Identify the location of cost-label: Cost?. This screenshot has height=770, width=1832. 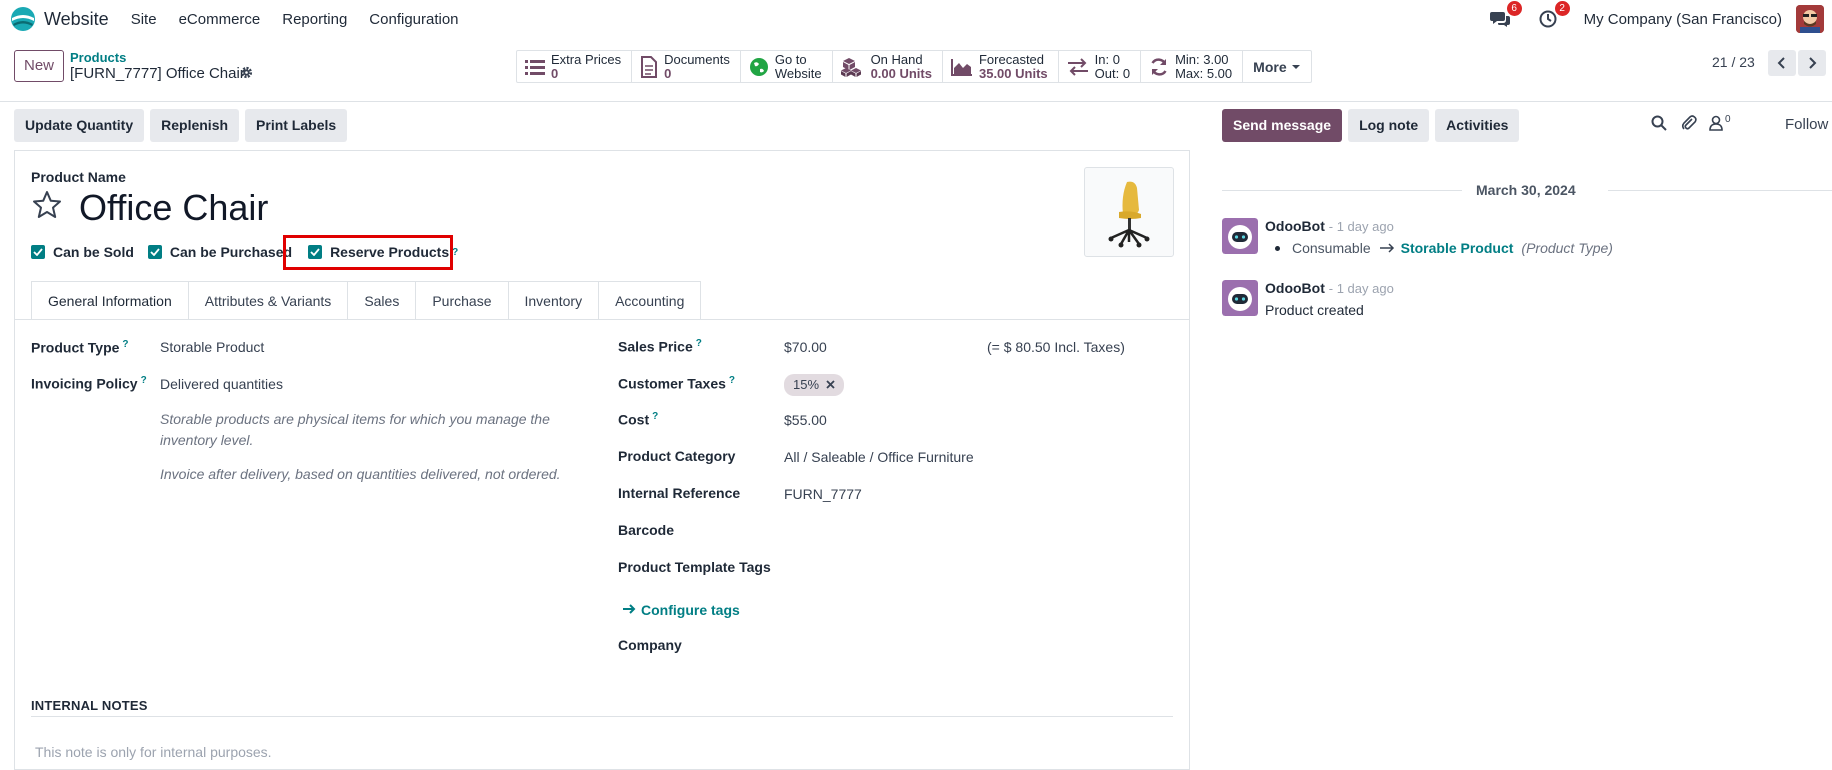
(638, 419).